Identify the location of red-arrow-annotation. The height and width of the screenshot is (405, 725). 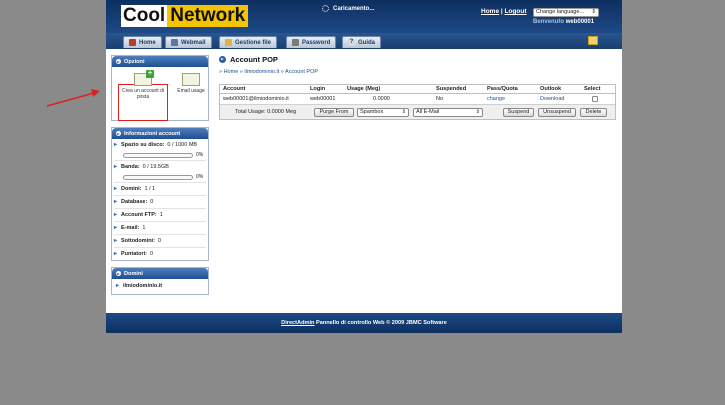
(73, 98).